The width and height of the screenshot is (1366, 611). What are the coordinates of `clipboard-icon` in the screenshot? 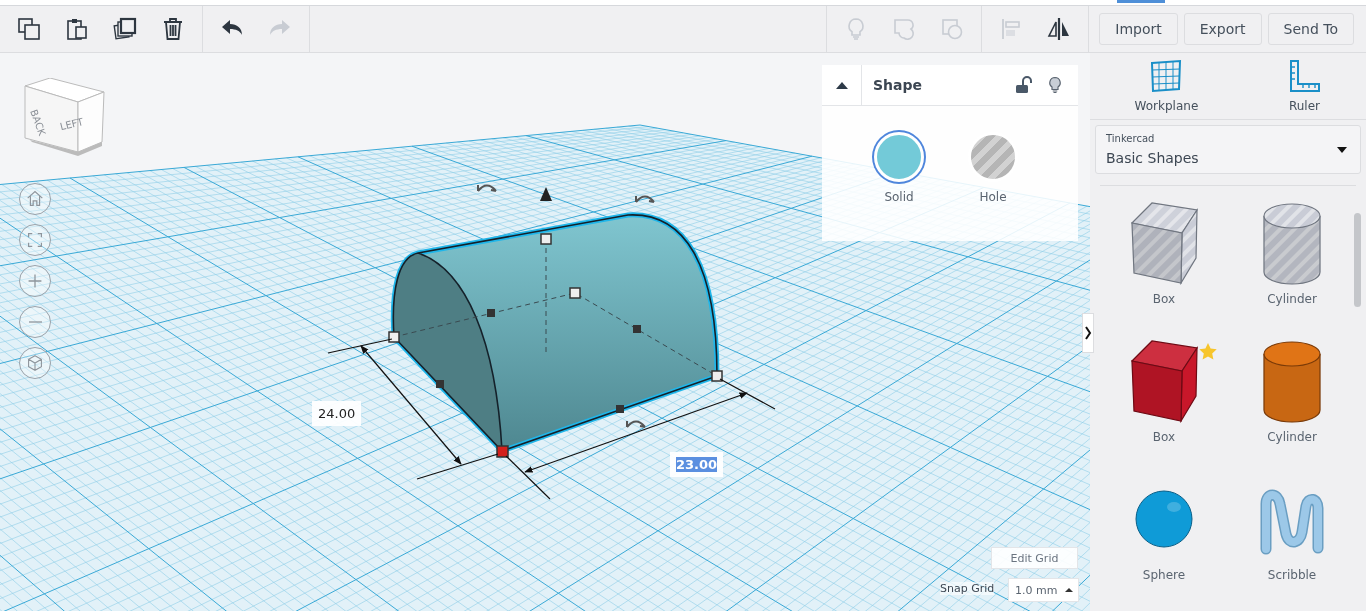 It's located at (77, 29).